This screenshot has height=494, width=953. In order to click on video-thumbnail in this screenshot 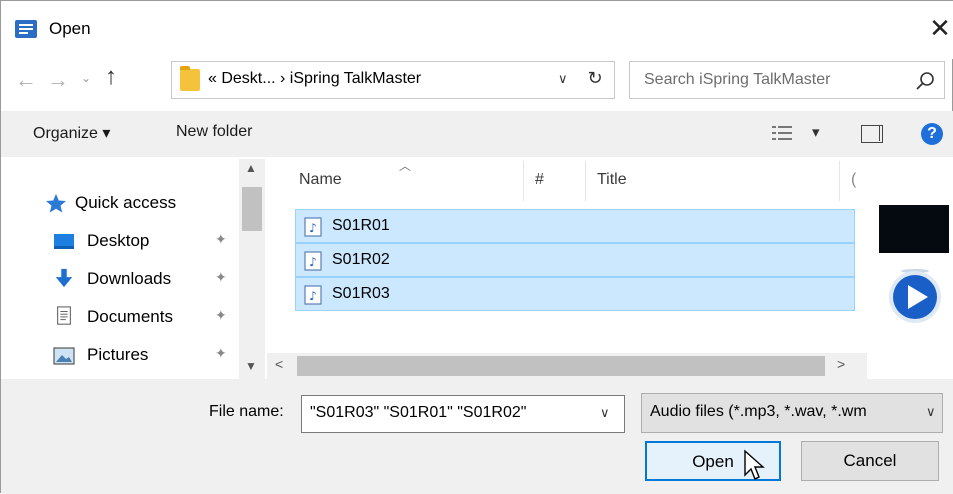, I will do `click(914, 229)`.